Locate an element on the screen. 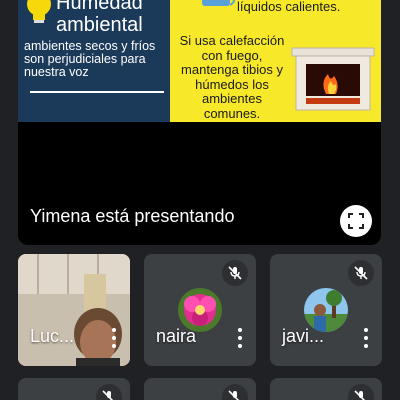  slide-title: Humedad ambiental is located at coordinates (99, 18).